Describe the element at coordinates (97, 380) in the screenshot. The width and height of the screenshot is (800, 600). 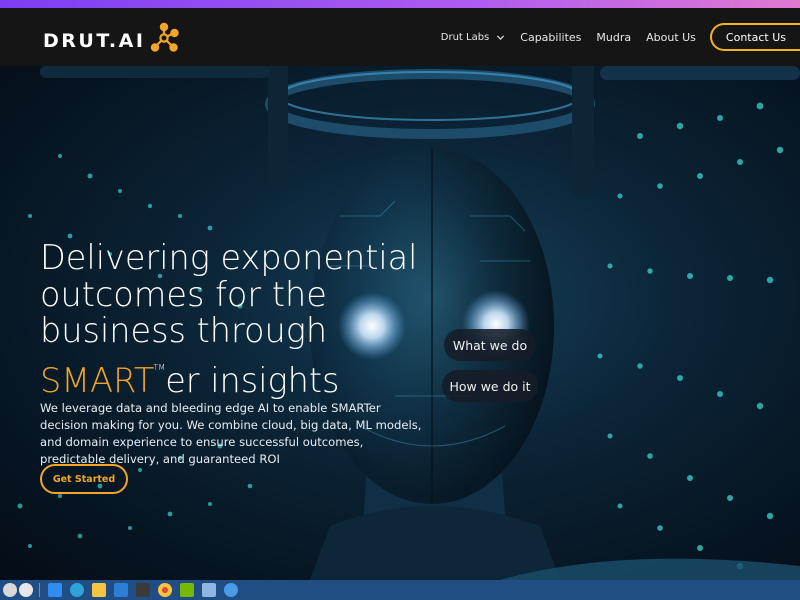
I see `headline-accent-smart: SMART` at that location.